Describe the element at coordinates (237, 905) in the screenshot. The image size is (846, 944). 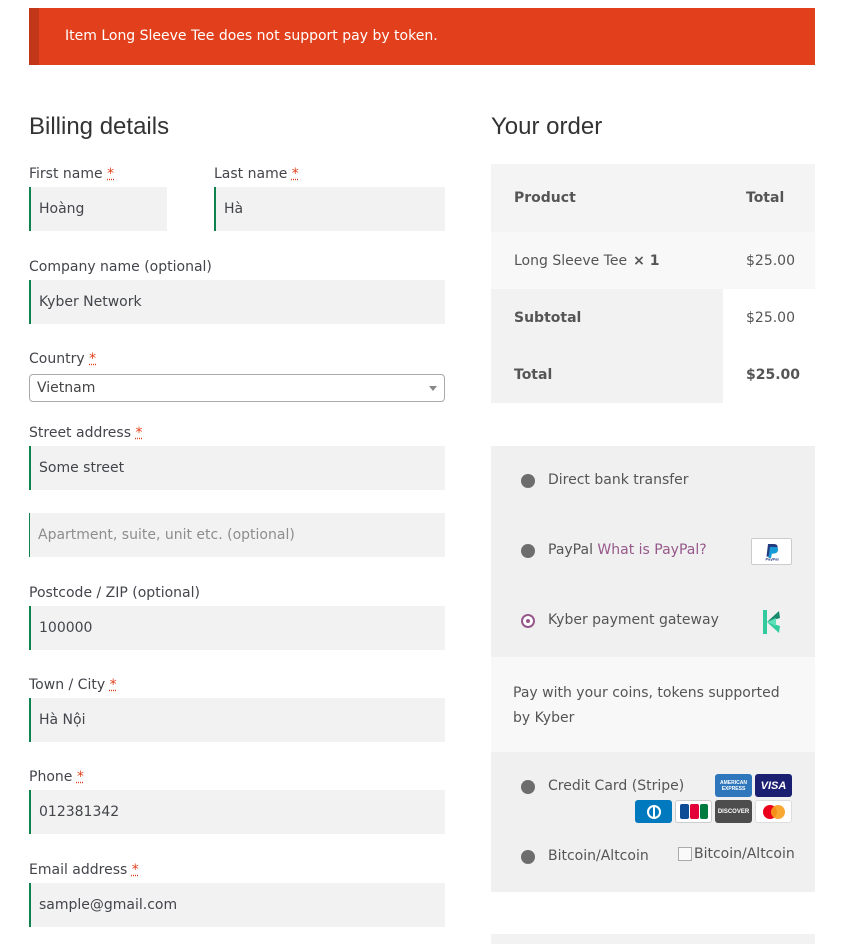
I see `email-input: sample@gmail.com` at that location.